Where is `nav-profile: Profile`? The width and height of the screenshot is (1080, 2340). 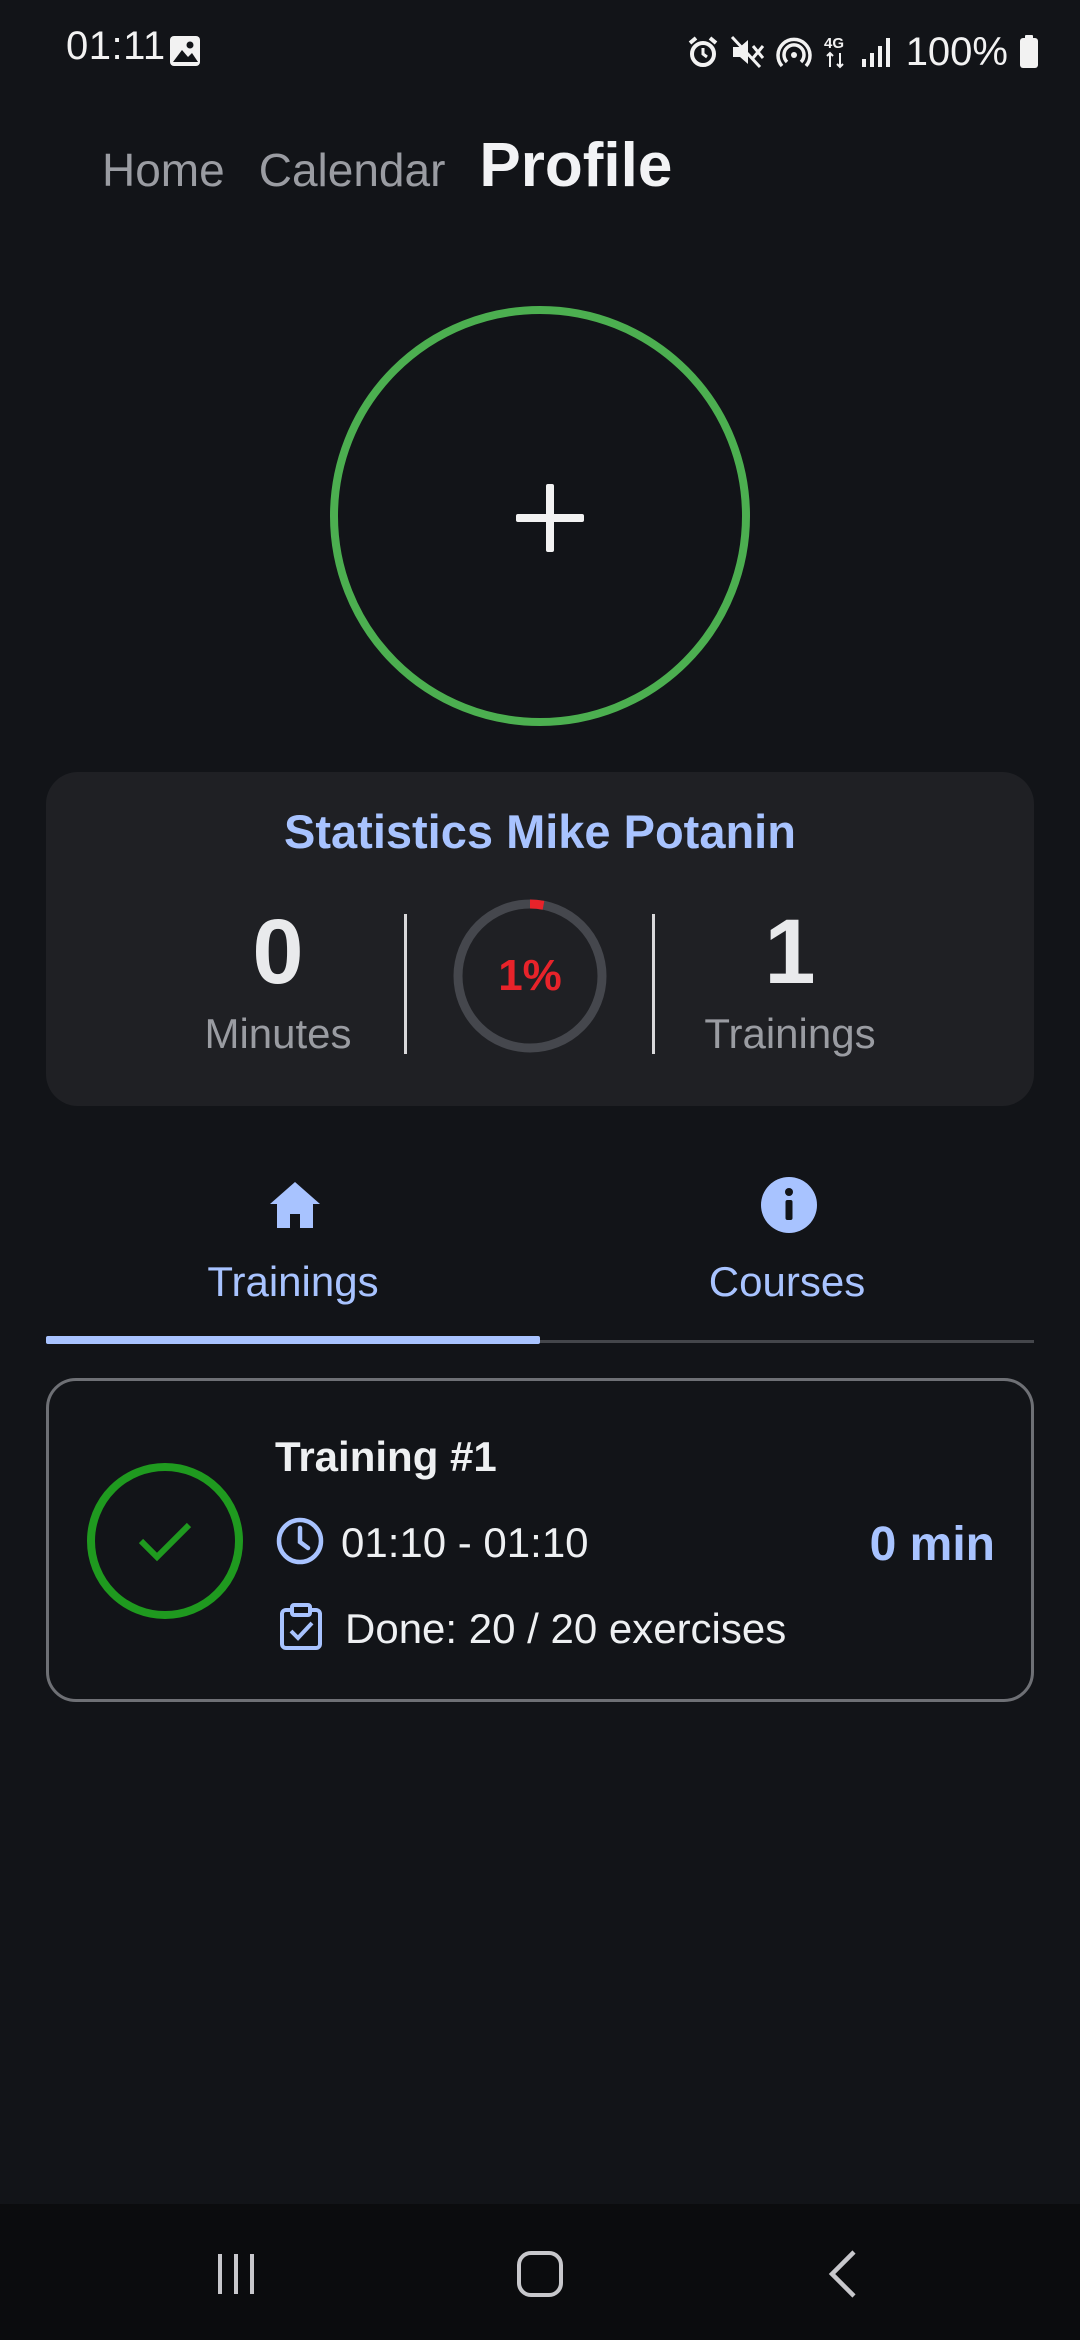 nav-profile: Profile is located at coordinates (575, 165).